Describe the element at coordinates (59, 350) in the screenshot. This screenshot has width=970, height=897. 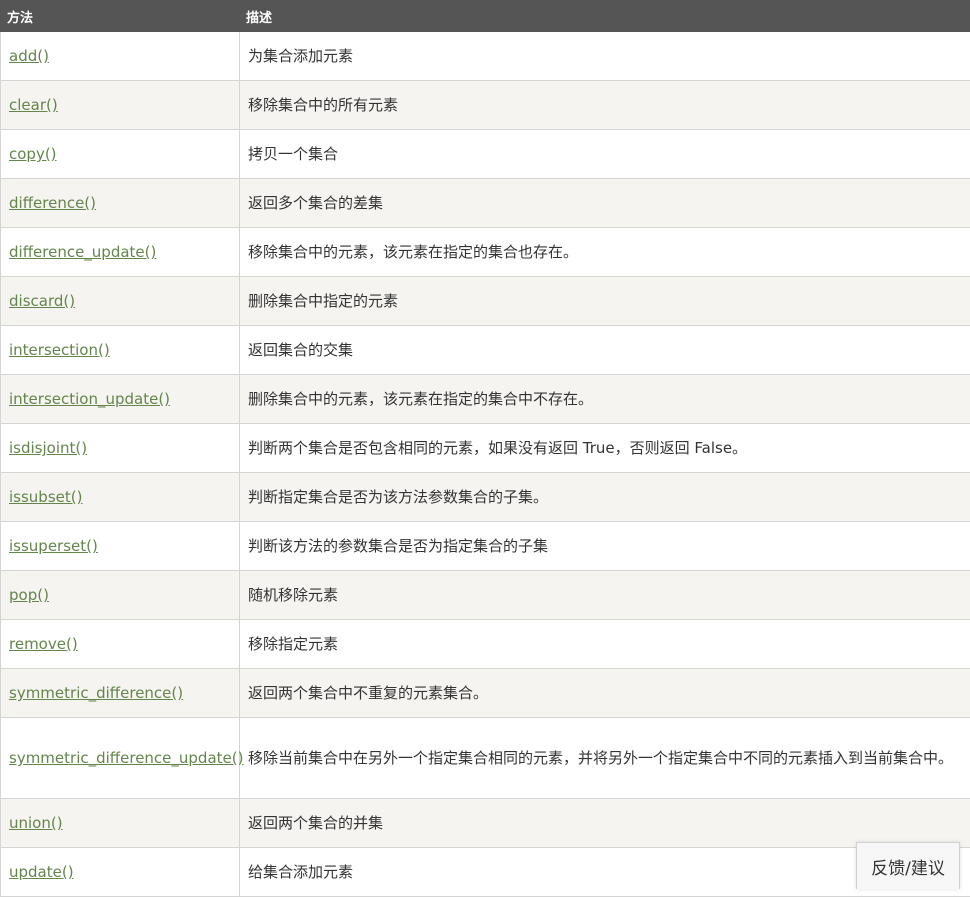
I see `method-link-intersection: intersection()` at that location.